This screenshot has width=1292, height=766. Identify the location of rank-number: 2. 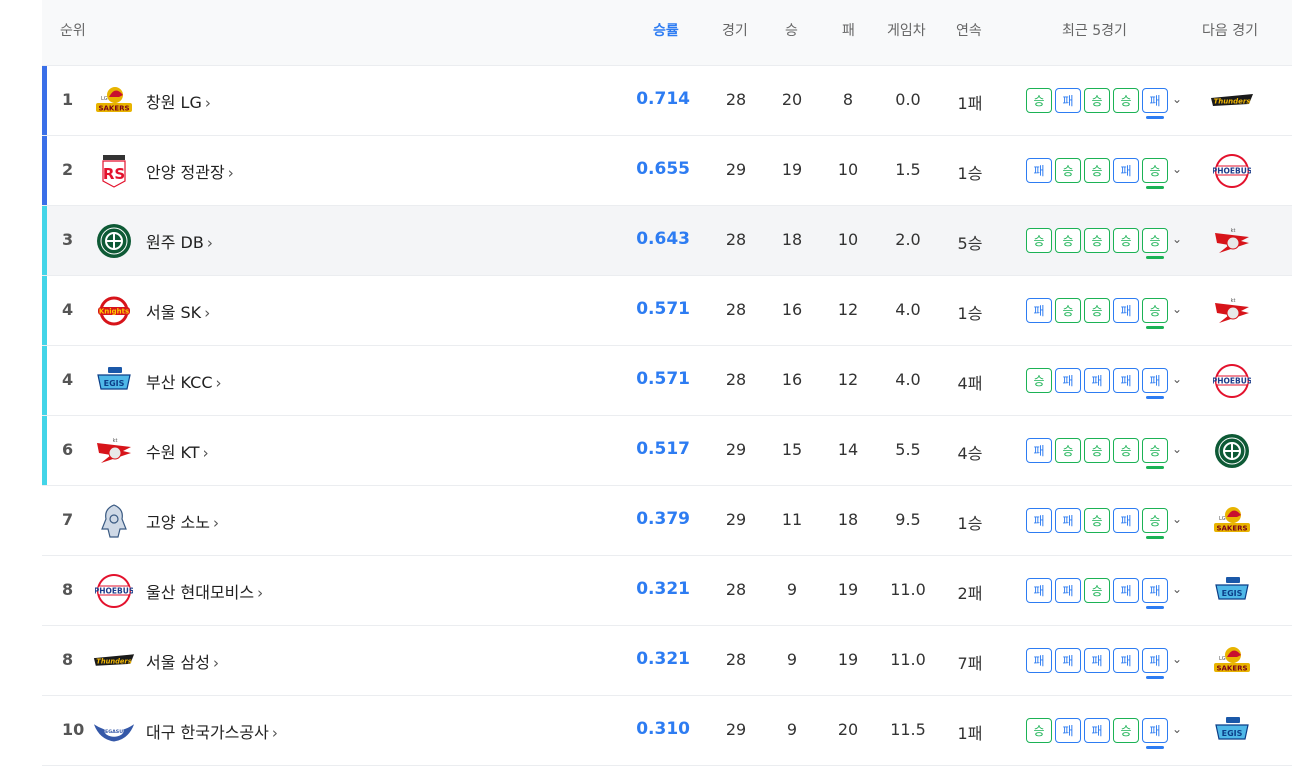
(68, 169).